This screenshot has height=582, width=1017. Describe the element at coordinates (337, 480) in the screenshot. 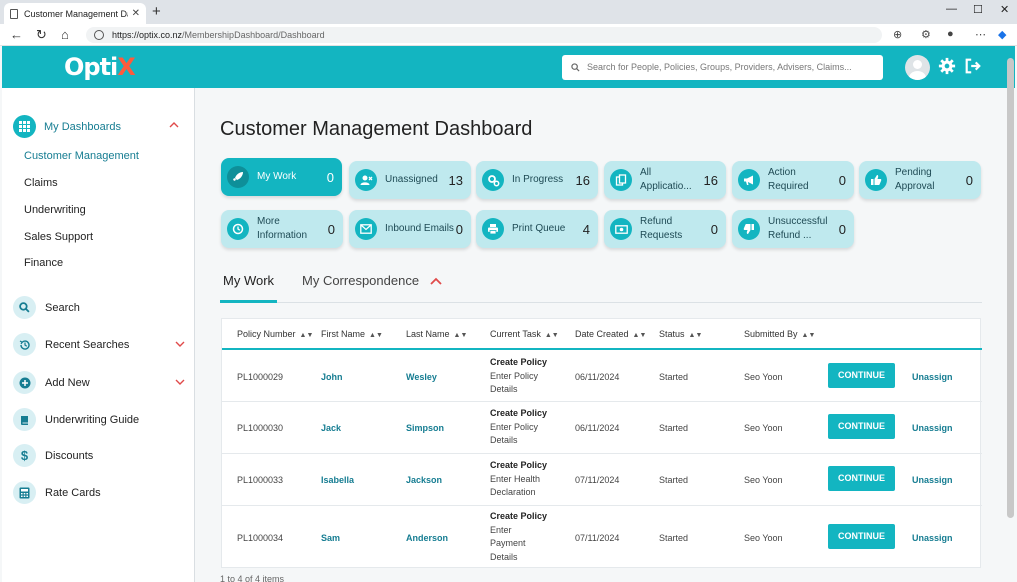

I see `first-name-link: Isabella` at that location.